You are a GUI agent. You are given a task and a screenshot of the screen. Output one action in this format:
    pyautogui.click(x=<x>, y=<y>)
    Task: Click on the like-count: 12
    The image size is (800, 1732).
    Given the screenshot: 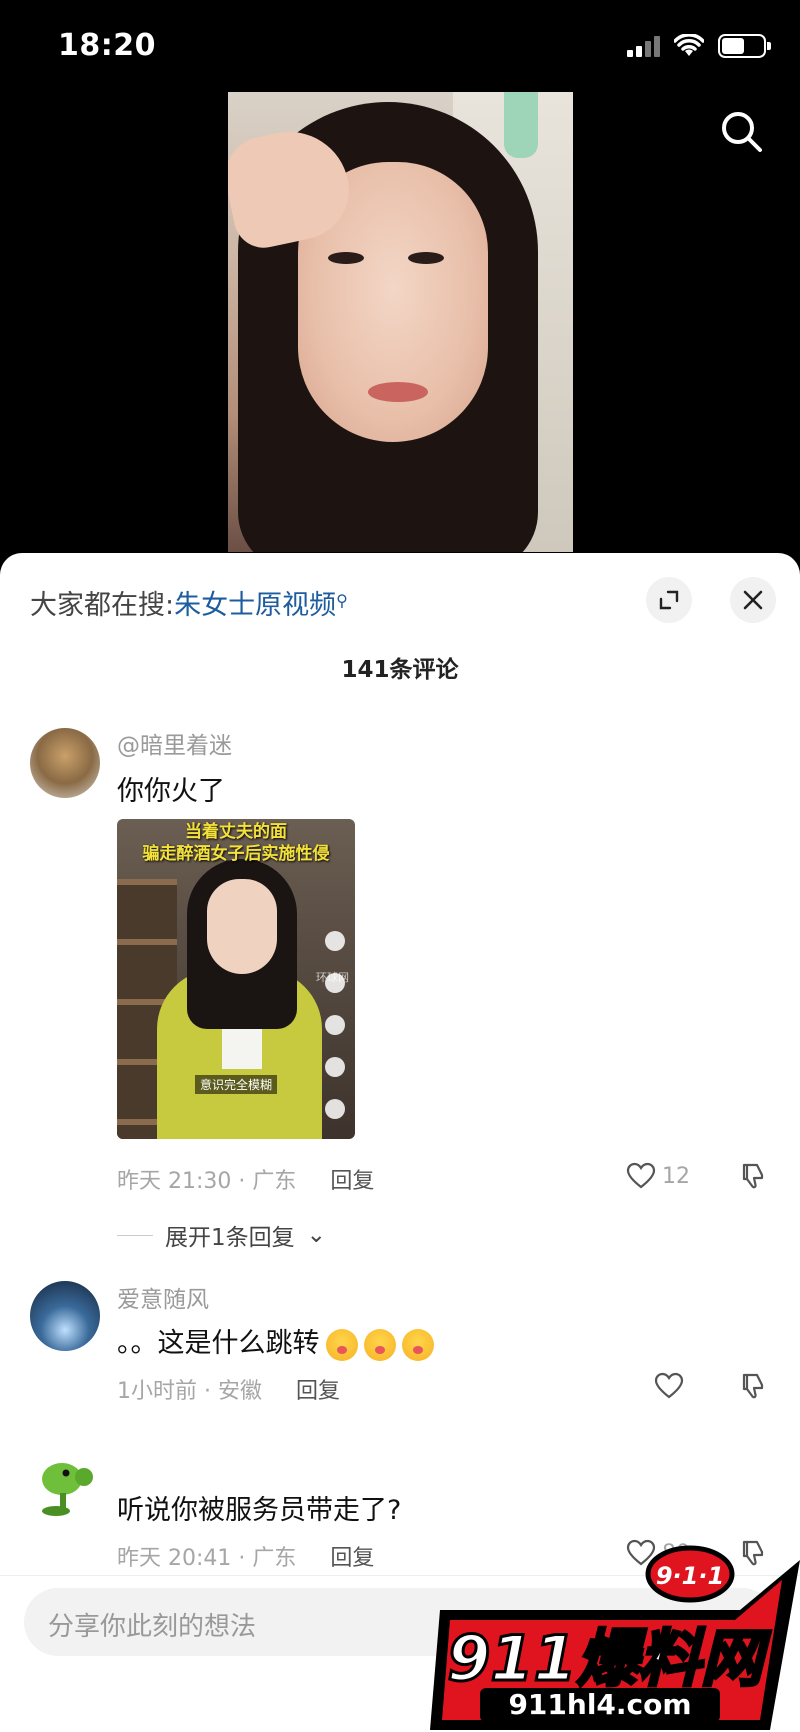 What is the action you would take?
    pyautogui.click(x=676, y=1176)
    